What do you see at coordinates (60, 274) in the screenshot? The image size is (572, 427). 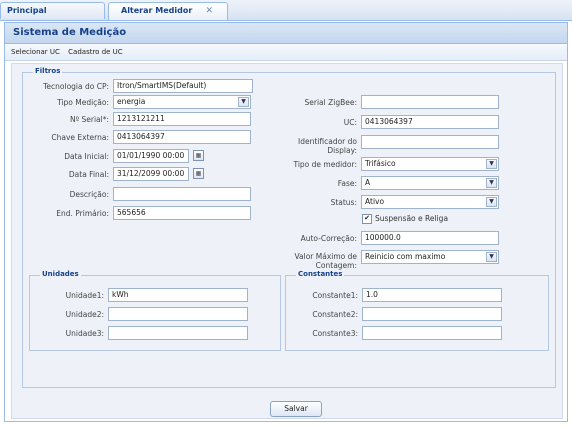 I see `unidades-legend: Unidades` at bounding box center [60, 274].